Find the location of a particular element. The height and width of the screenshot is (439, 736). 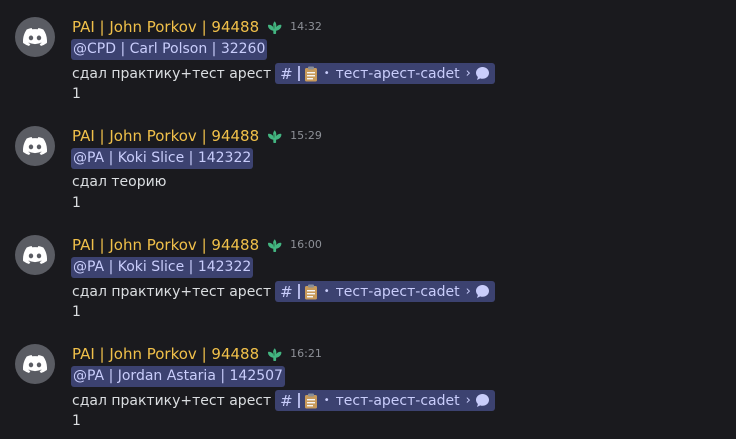

message-text: сдал теорию is located at coordinates (119, 182).